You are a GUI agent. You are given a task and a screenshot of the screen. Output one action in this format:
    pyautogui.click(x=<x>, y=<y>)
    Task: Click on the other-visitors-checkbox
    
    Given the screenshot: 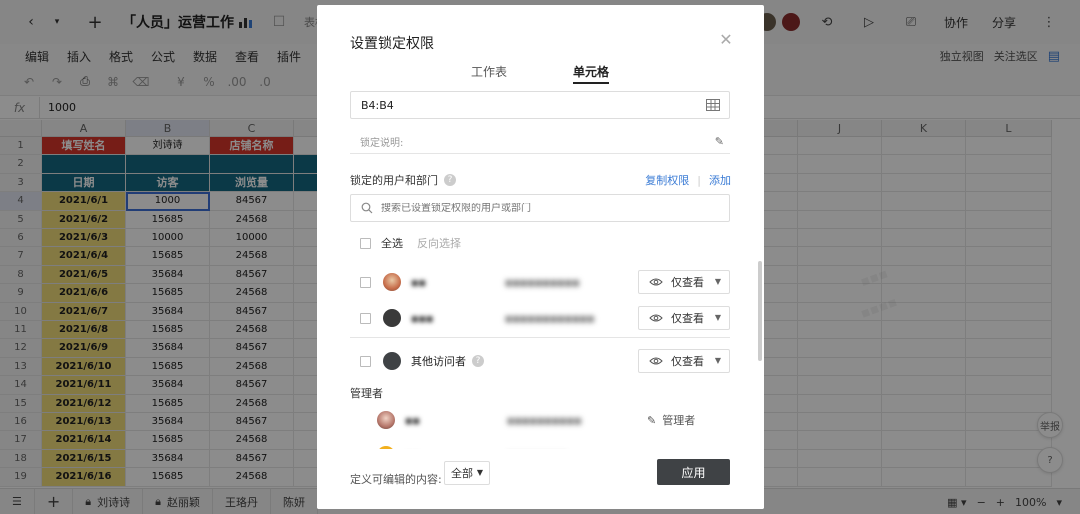 What is the action you would take?
    pyautogui.click(x=365, y=361)
    